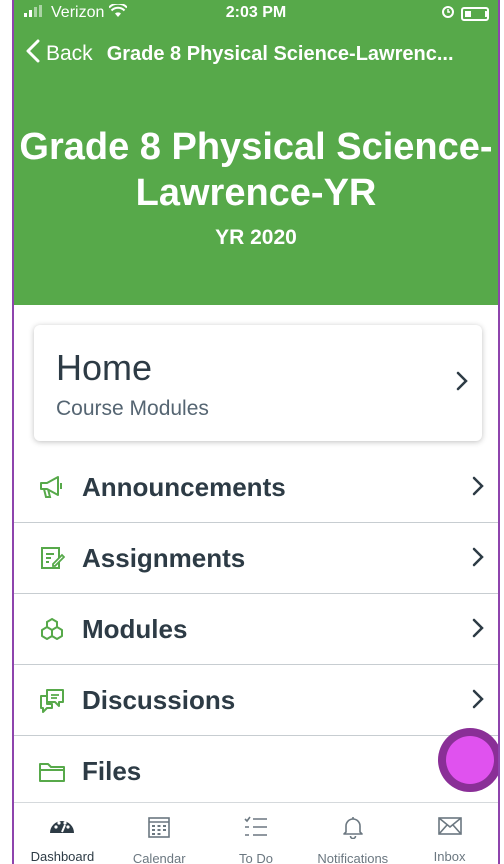  I want to click on tab-label: Calendar, so click(159, 857).